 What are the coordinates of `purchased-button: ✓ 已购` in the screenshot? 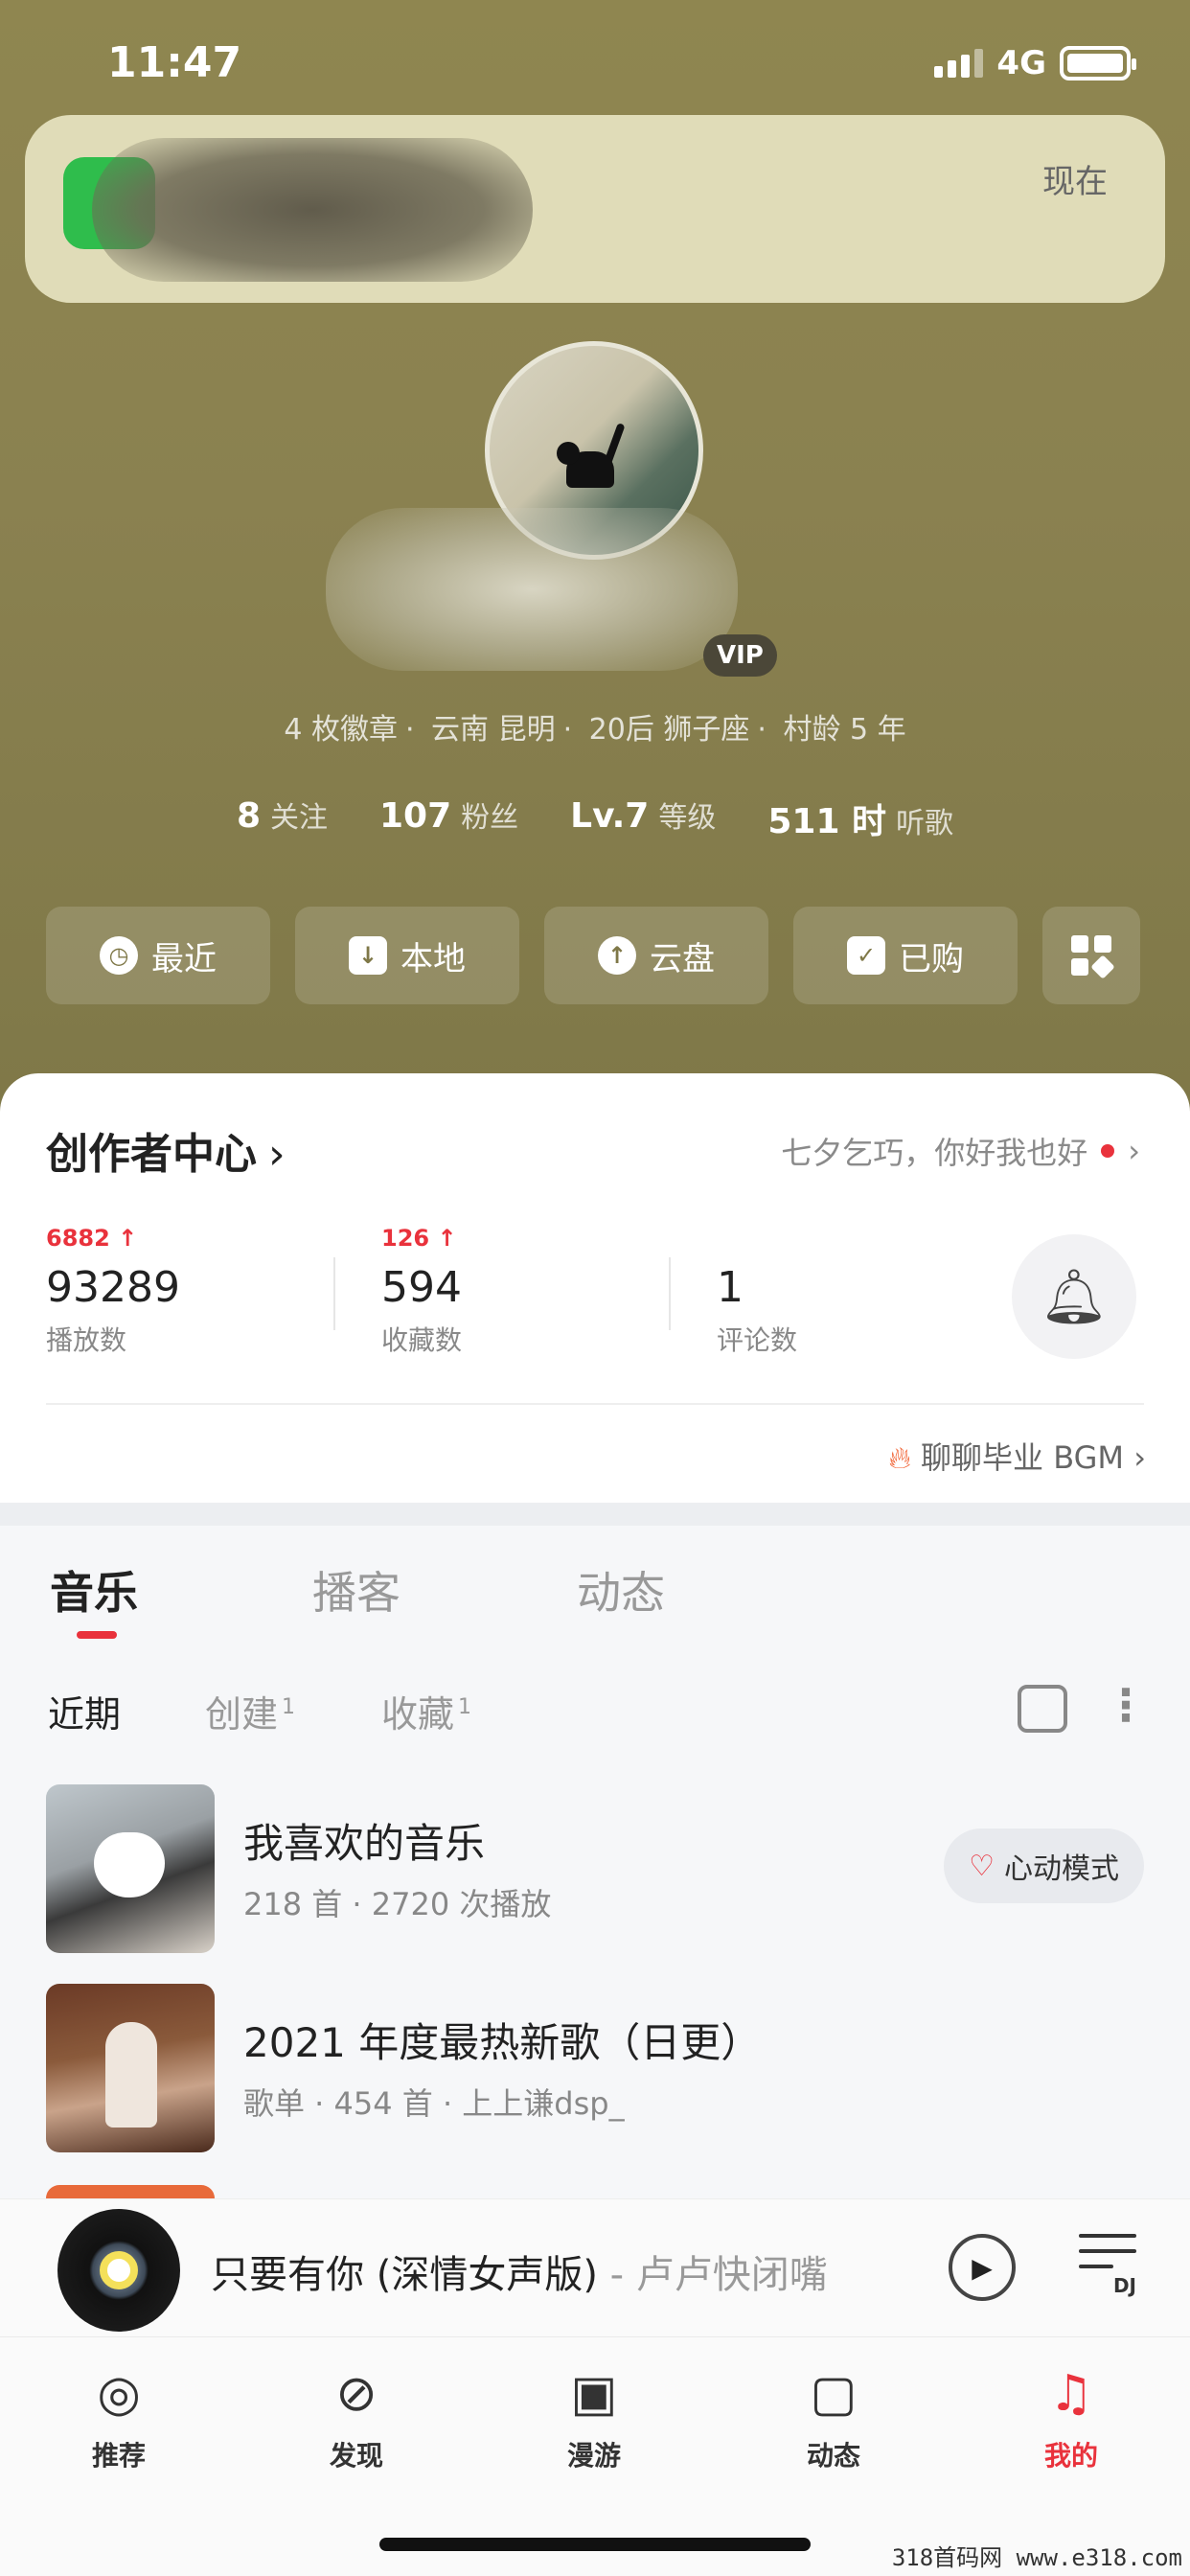 It's located at (905, 955).